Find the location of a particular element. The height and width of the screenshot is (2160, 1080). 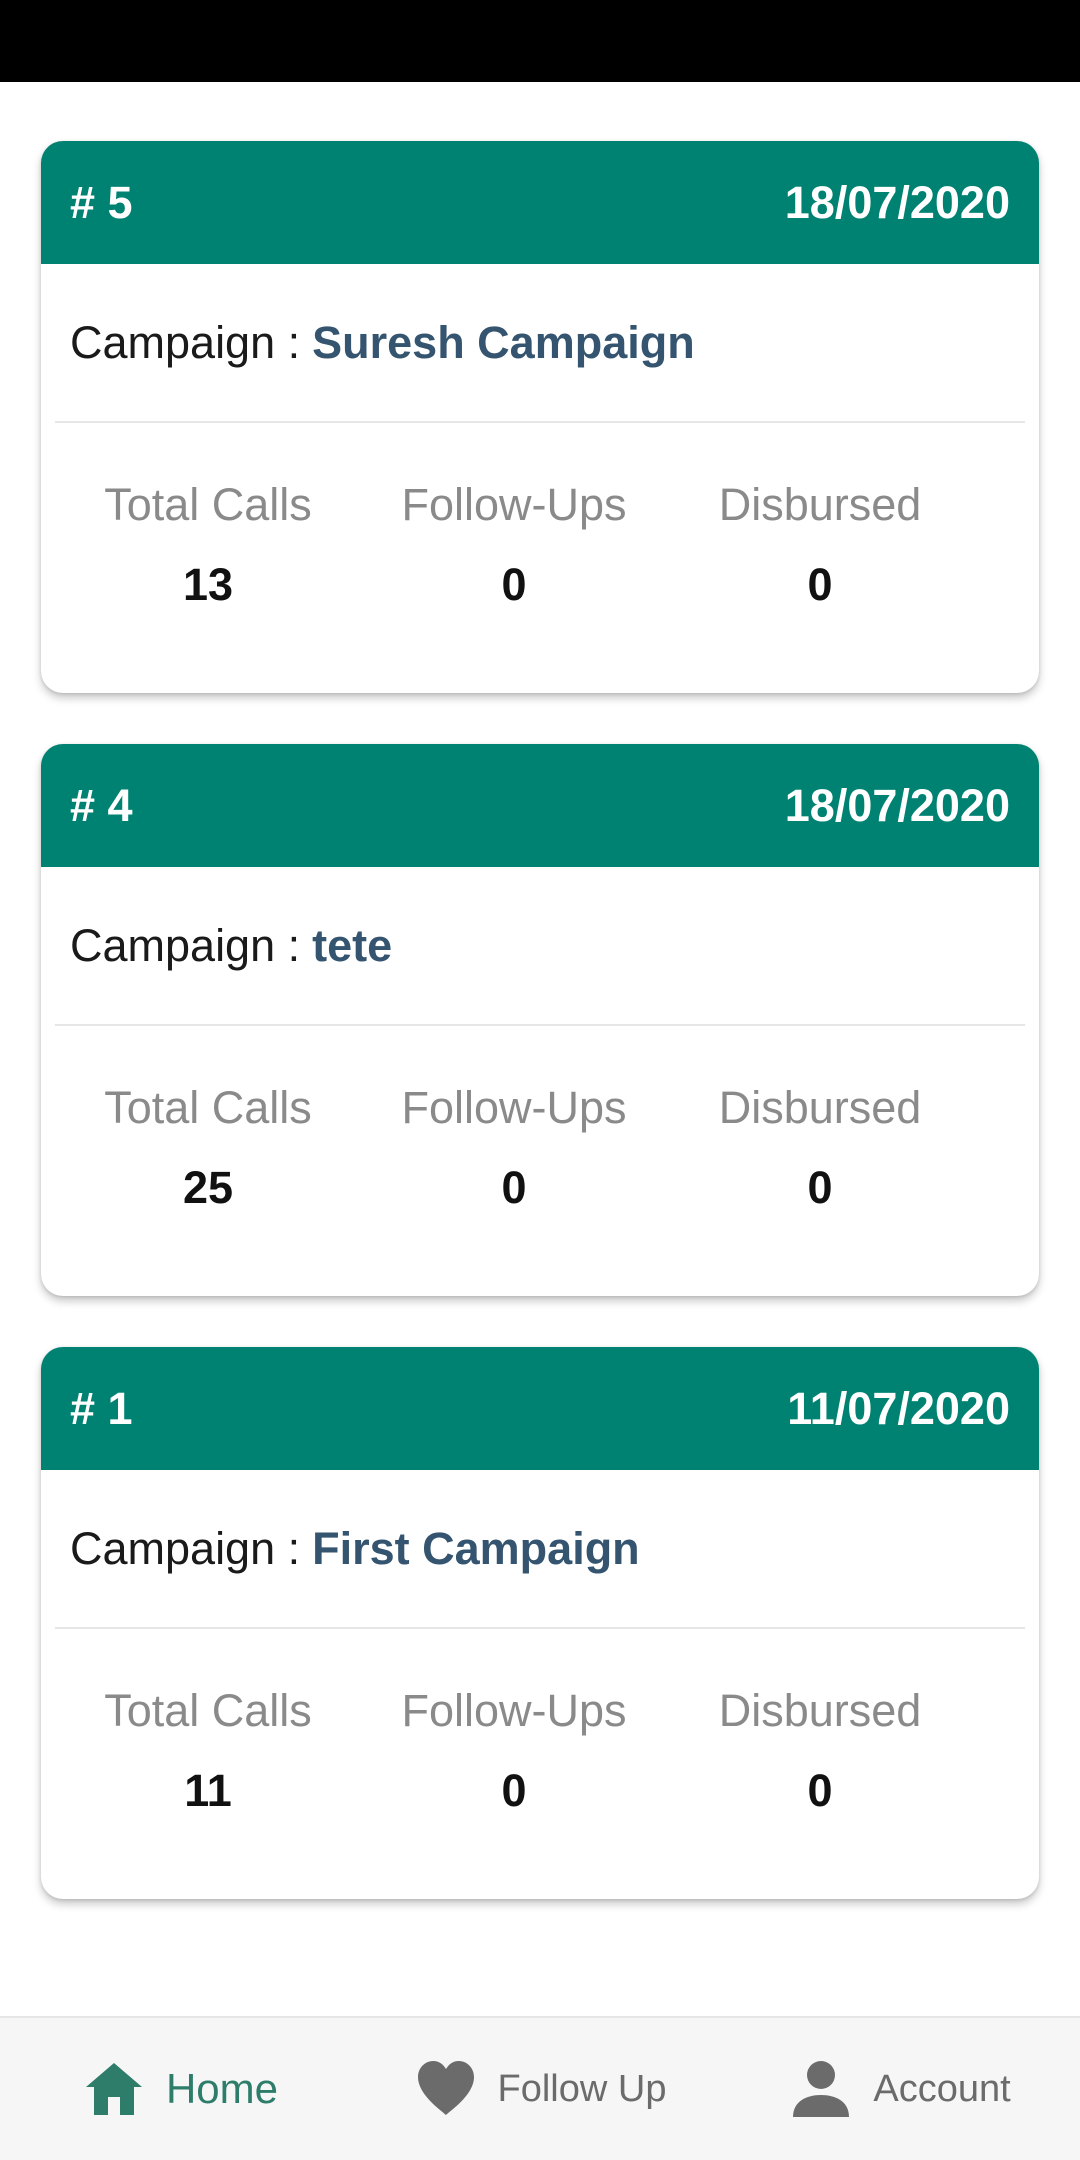

campaign-row: Campaign : Suresh Campaign is located at coordinates (540, 342).